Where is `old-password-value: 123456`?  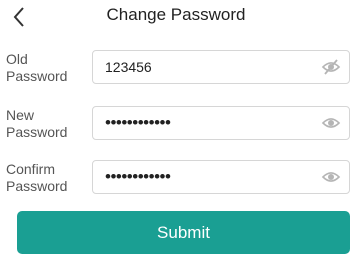 old-password-value: 123456 is located at coordinates (128, 67).